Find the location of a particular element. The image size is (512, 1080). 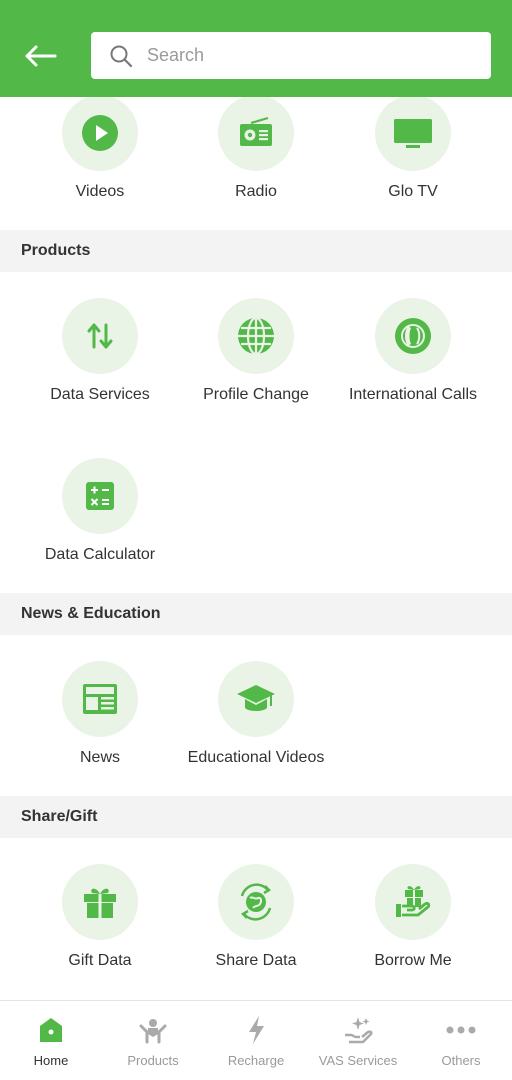

nav-vas-services: VAS Services is located at coordinates (358, 1040).